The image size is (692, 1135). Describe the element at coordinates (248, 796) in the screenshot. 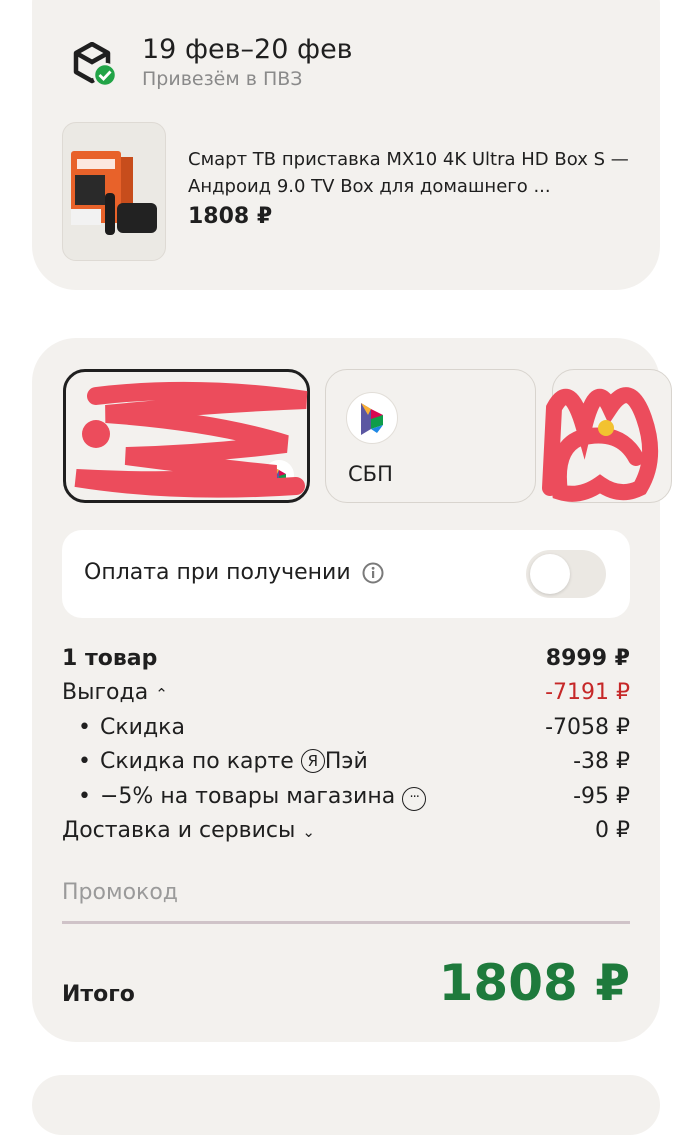

I see `shop-discount-label: −5% на товары магазина` at that location.